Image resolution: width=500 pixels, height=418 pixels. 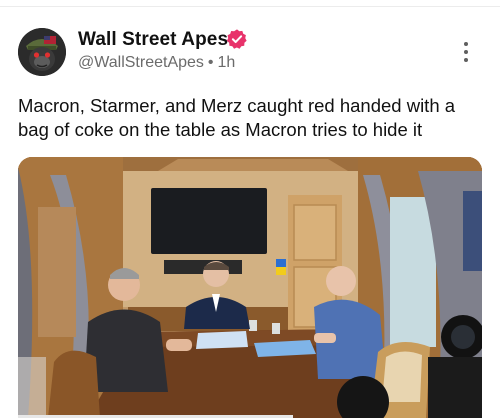 What do you see at coordinates (153, 40) in the screenshot?
I see `author-name: Wall Street Apes` at bounding box center [153, 40].